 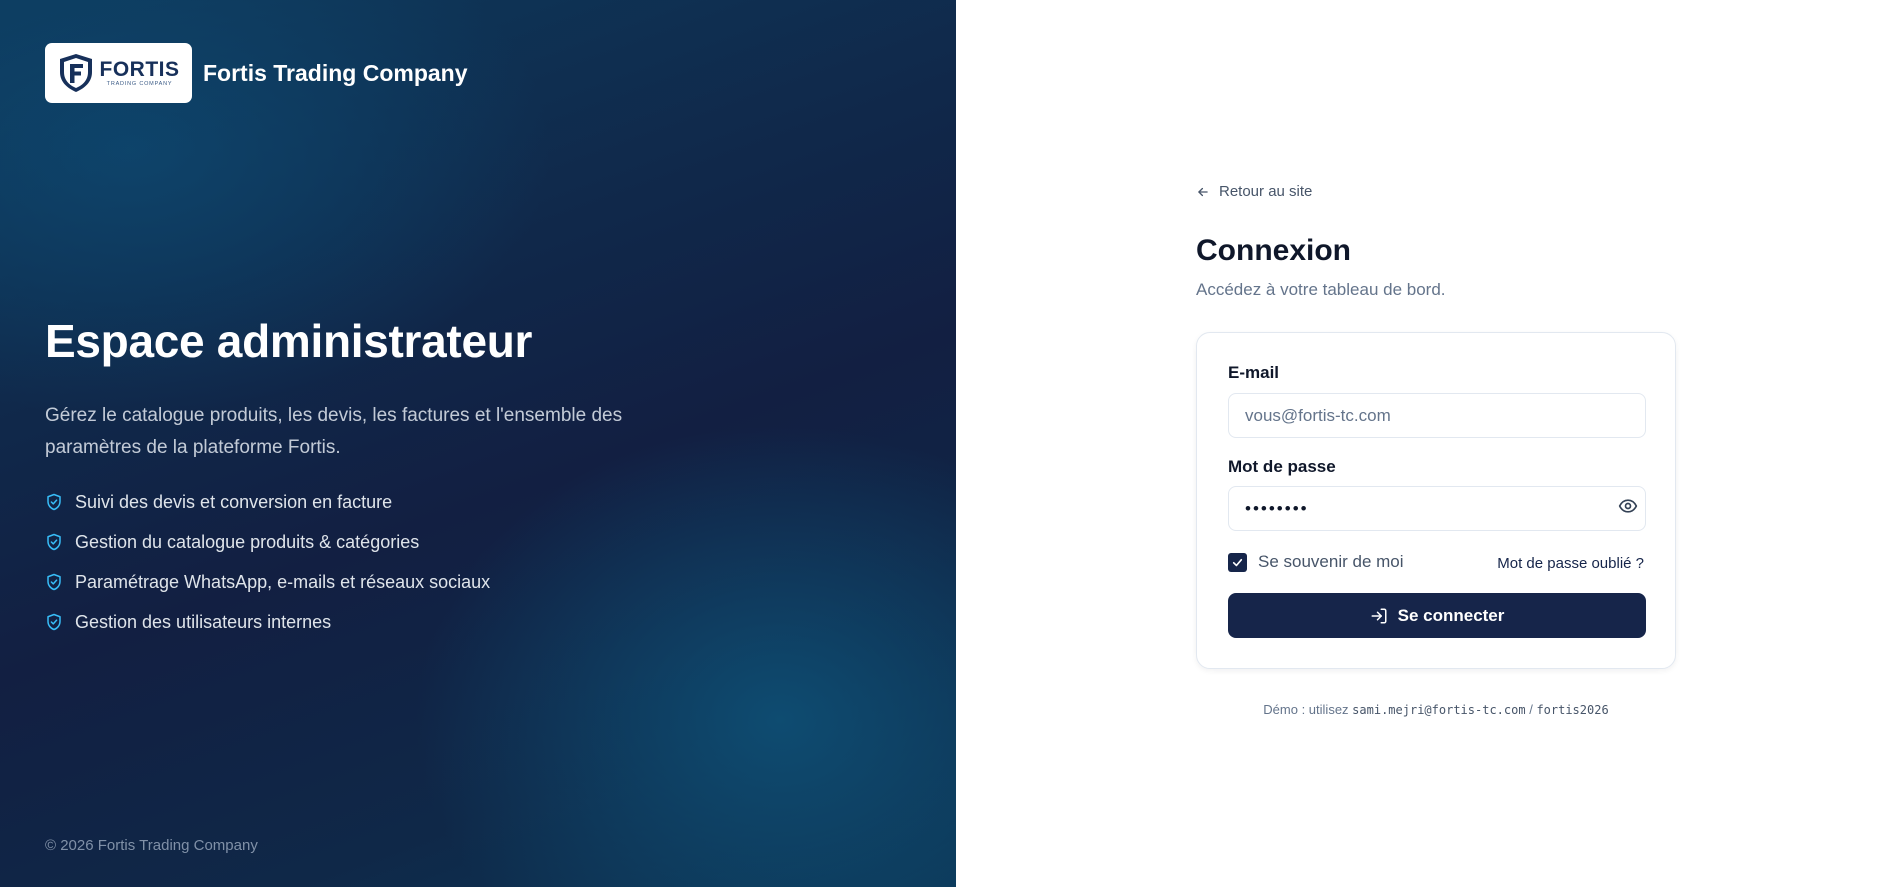 What do you see at coordinates (1282, 466) in the screenshot?
I see `password-label: Mot de passe` at bounding box center [1282, 466].